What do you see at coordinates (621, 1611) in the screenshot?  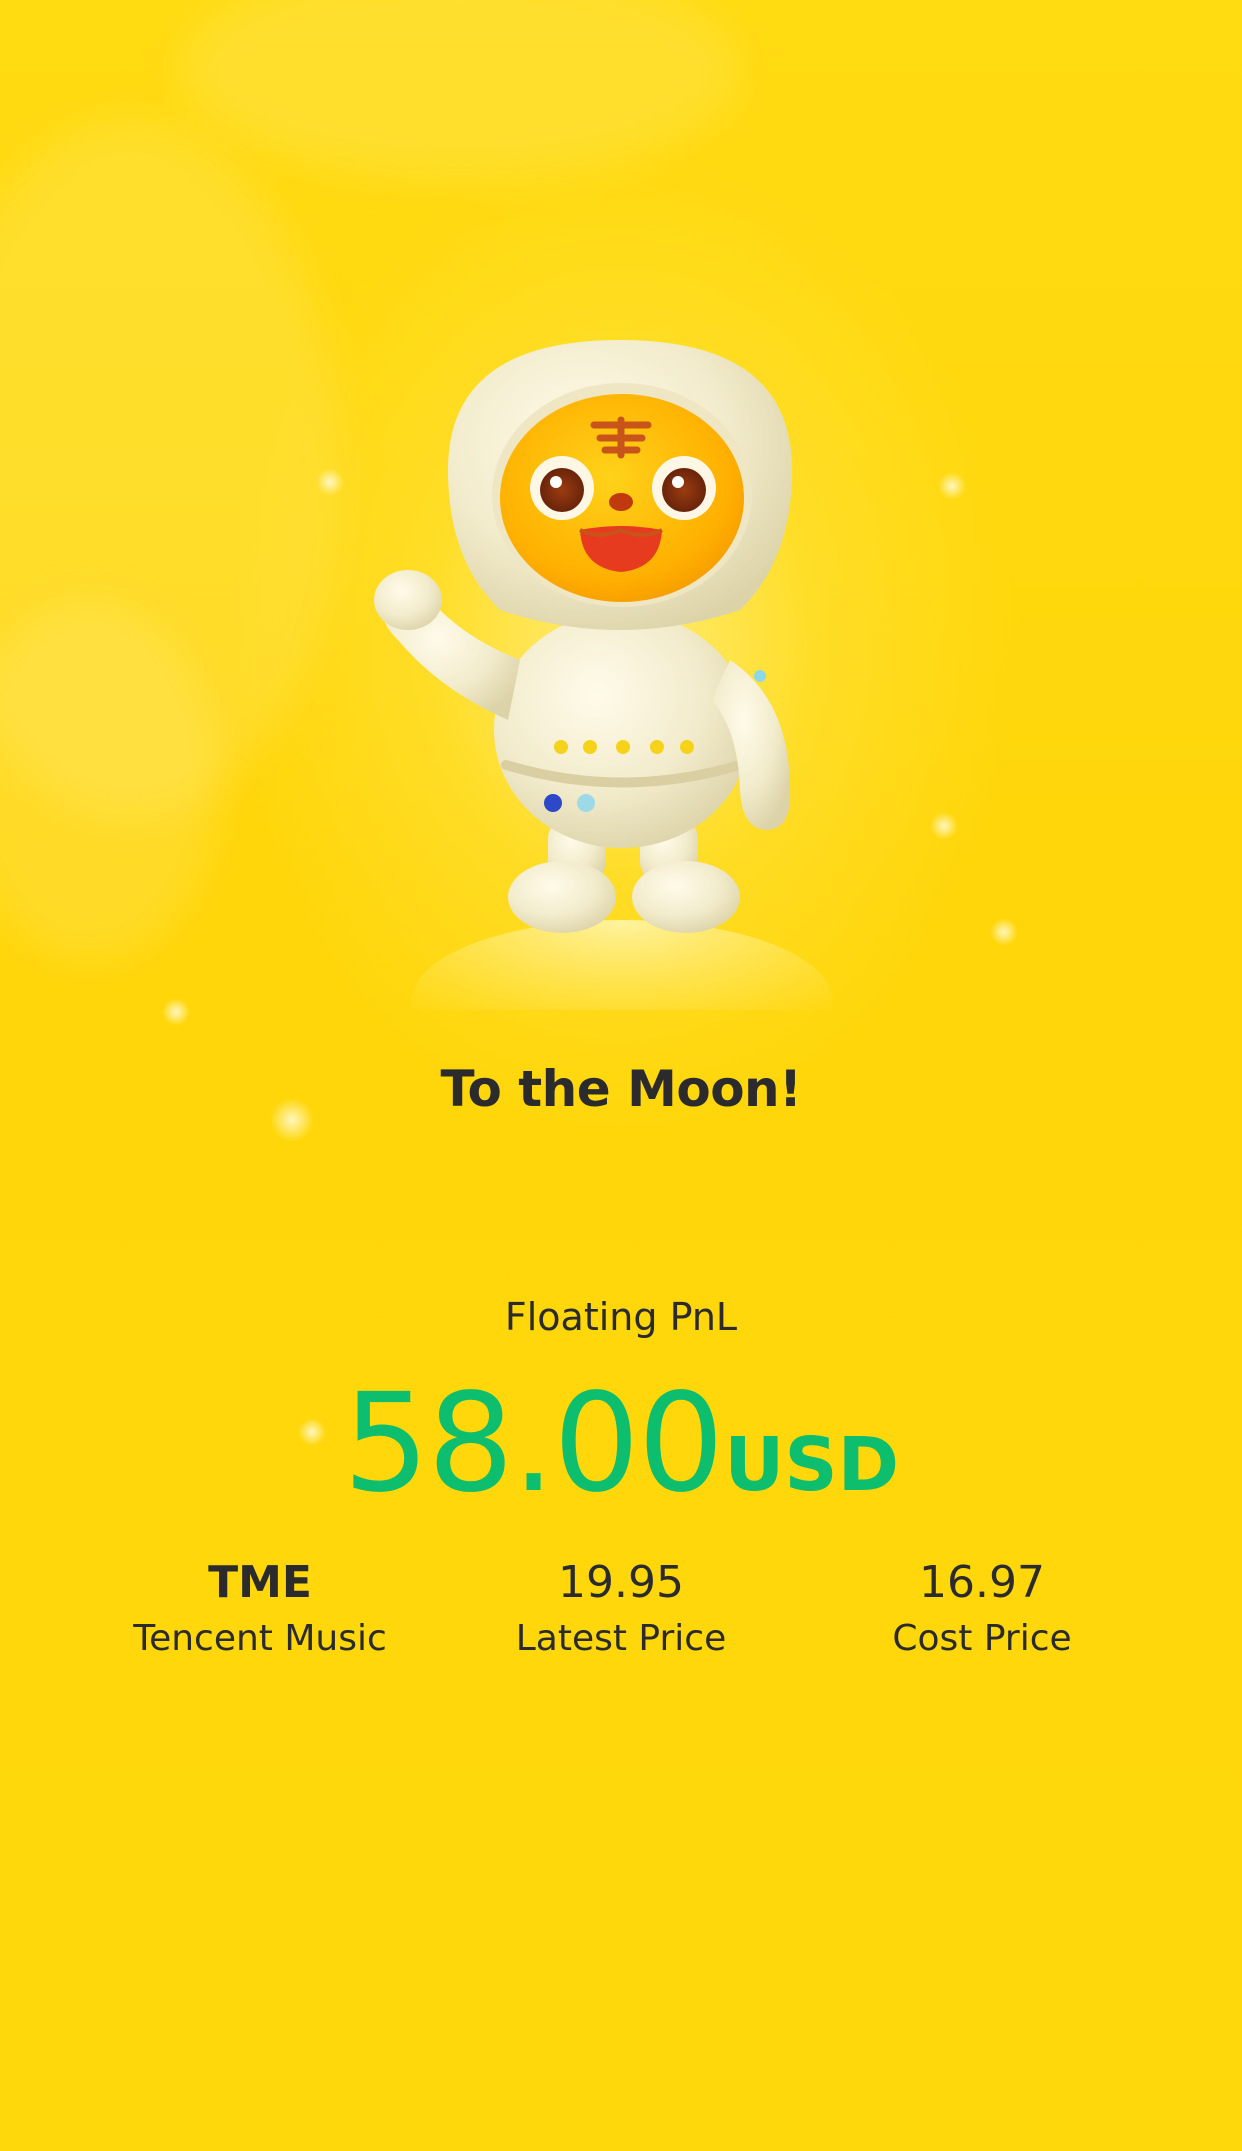 I see `stat-latest-price: 19.95 Latest Price` at bounding box center [621, 1611].